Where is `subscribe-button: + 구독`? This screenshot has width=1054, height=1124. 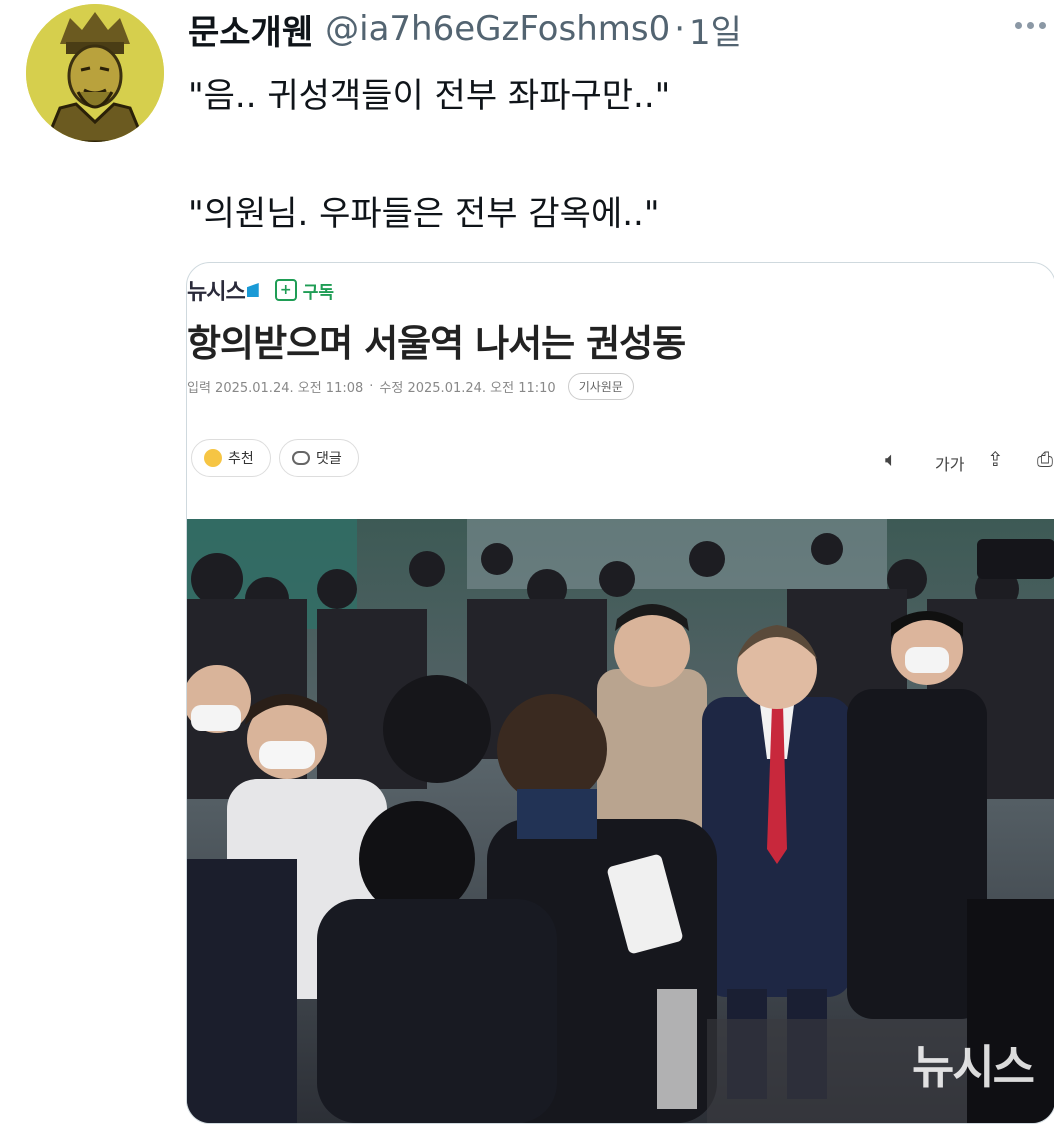
subscribe-button: + 구독 is located at coordinates (304, 290).